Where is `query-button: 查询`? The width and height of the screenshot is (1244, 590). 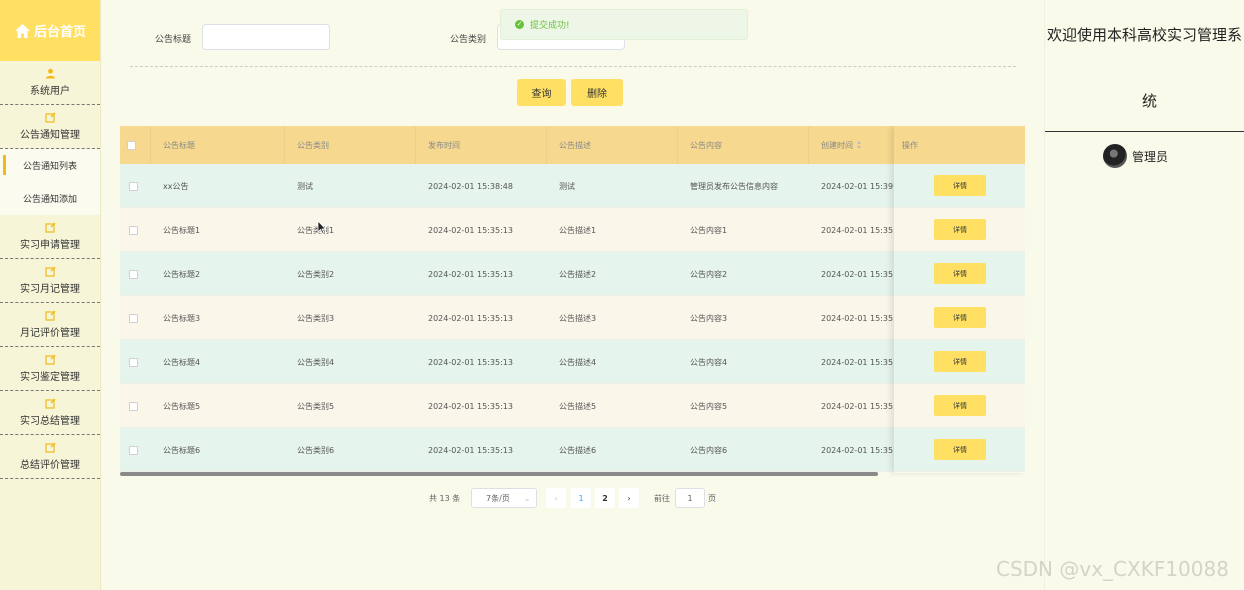 query-button: 查询 is located at coordinates (541, 92).